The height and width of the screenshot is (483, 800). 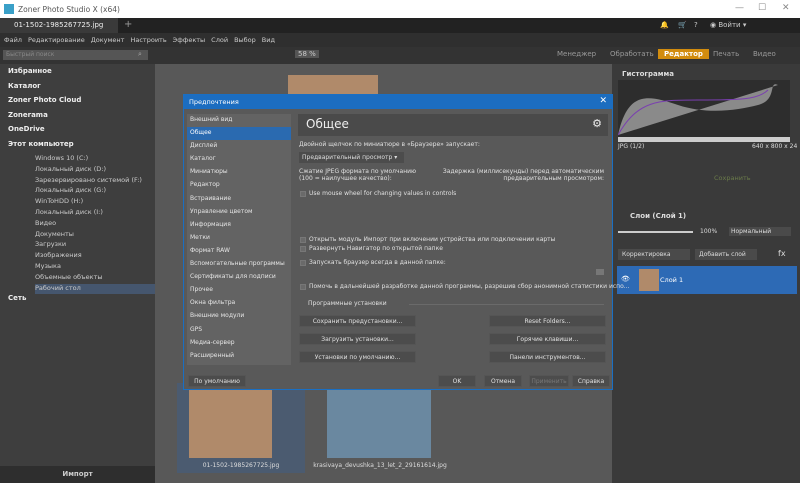 What do you see at coordinates (95, 202) in the screenshot?
I see `nav-drive: WinToHDD (H:)` at bounding box center [95, 202].